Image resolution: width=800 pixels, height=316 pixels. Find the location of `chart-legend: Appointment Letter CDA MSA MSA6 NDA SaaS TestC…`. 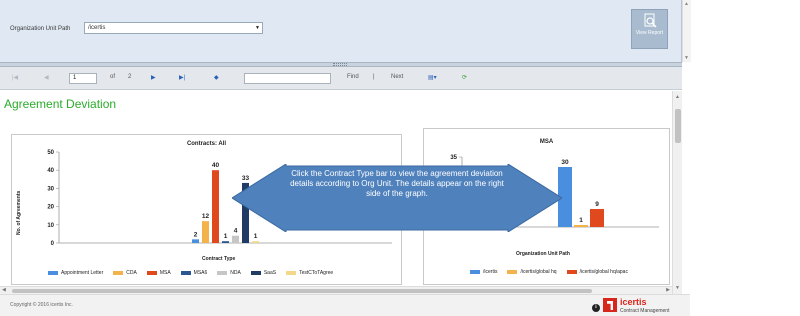

chart-legend: Appointment Letter CDA MSA MSA6 NDA SaaS TestC… is located at coordinates (195, 273).